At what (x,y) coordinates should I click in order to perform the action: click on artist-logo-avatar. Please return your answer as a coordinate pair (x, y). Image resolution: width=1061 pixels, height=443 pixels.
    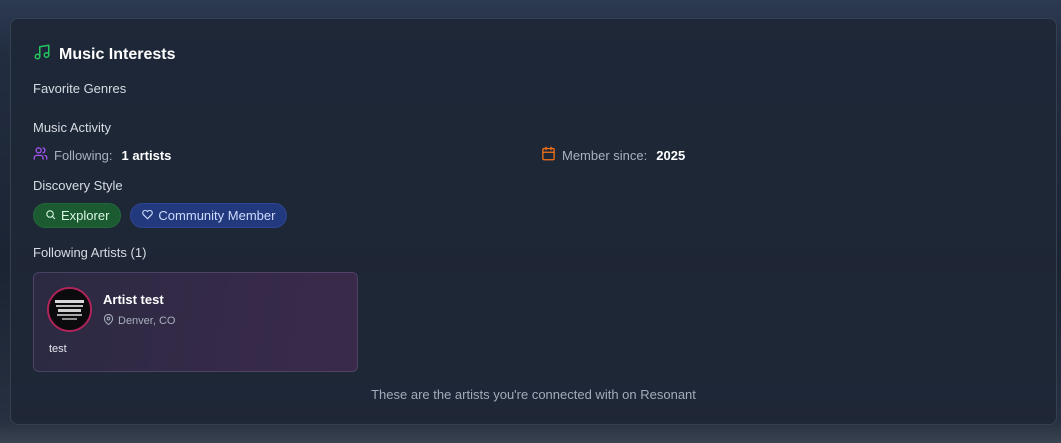
    Looking at the image, I should click on (69, 309).